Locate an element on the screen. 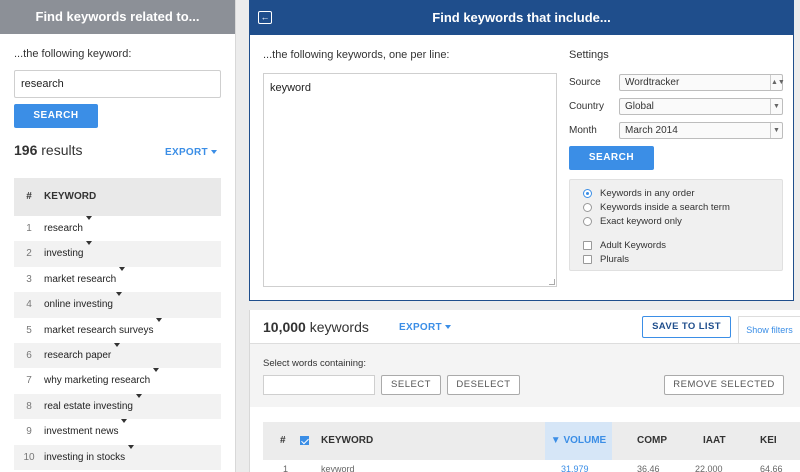 The height and width of the screenshot is (472, 800). save-to-list-button: SAVE TO LIST is located at coordinates (686, 327).